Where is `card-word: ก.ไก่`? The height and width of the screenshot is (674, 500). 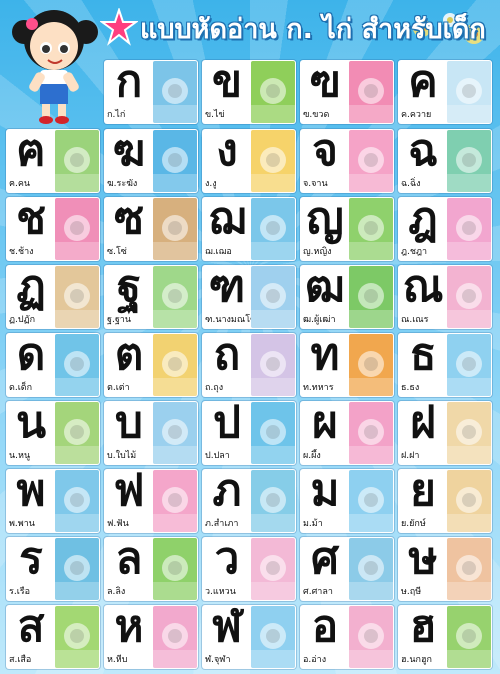
card-word: ก.ไก่ is located at coordinates (116, 115).